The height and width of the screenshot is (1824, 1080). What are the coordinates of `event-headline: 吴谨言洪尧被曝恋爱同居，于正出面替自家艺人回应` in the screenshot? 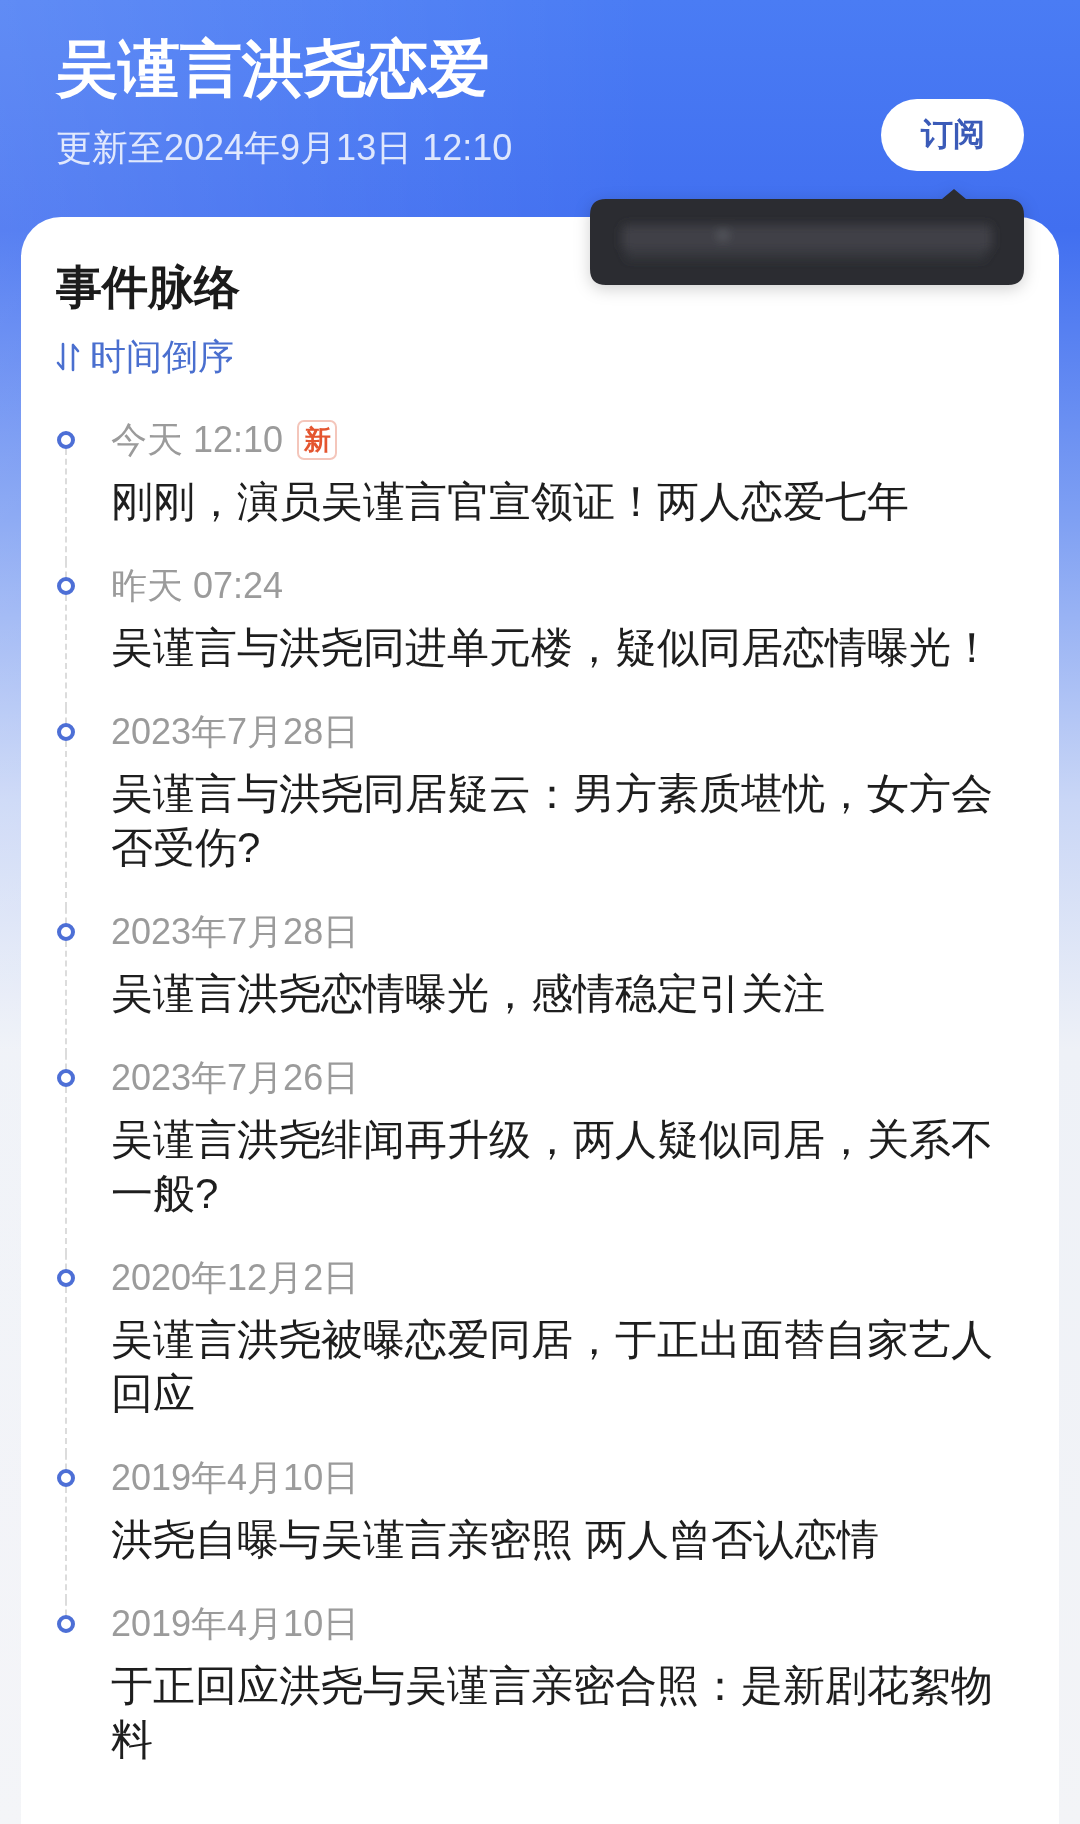 It's located at (566, 1367).